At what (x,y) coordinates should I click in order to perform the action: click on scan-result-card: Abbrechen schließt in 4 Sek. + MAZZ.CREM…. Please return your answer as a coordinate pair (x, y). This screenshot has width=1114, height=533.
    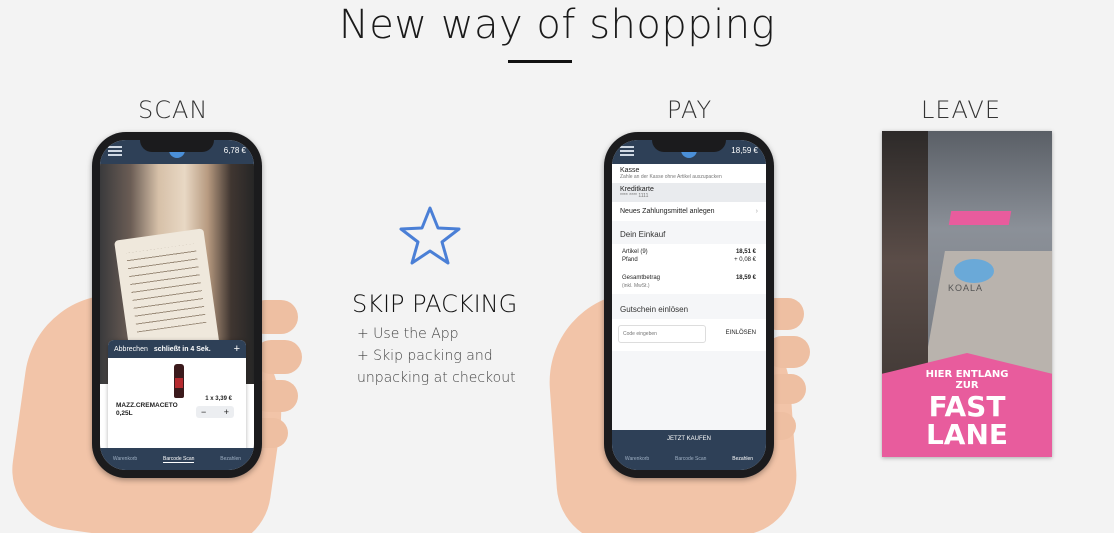
    Looking at the image, I should click on (177, 399).